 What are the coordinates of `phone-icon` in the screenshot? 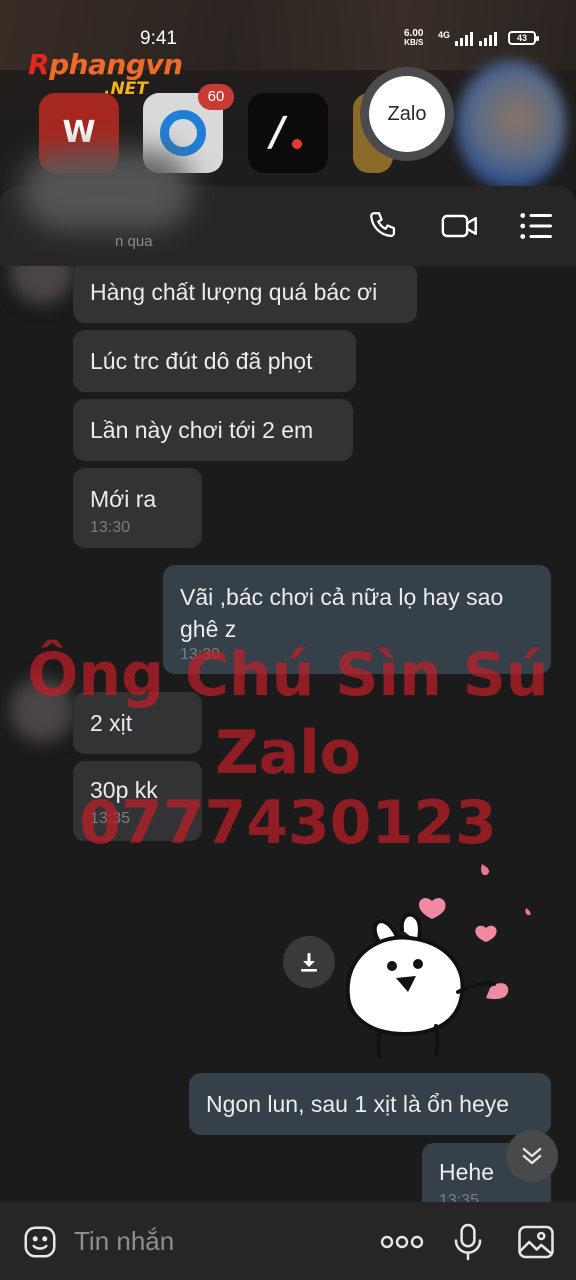 It's located at (384, 226).